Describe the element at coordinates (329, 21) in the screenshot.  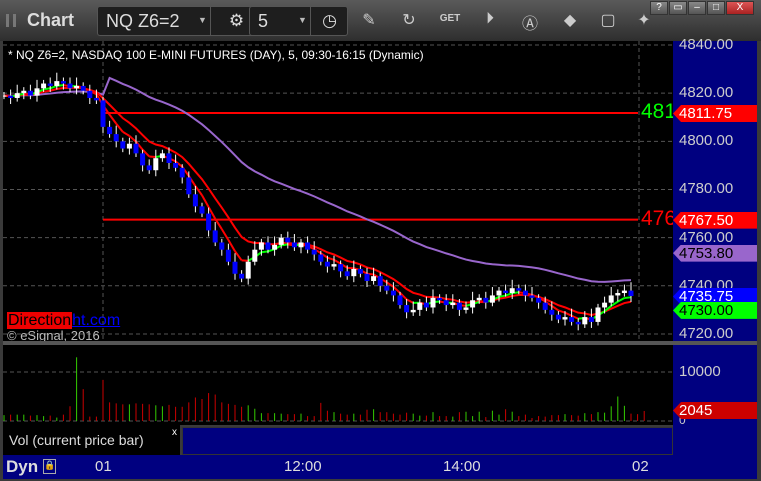
I see `clock-icon: ◷` at that location.